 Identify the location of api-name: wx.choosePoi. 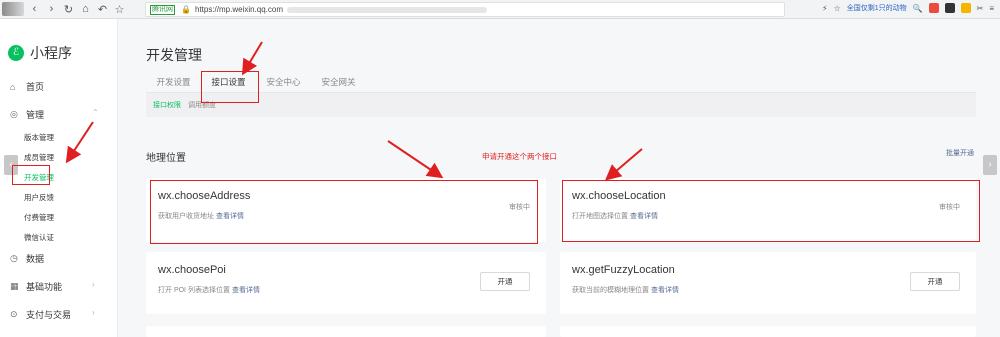
(192, 270).